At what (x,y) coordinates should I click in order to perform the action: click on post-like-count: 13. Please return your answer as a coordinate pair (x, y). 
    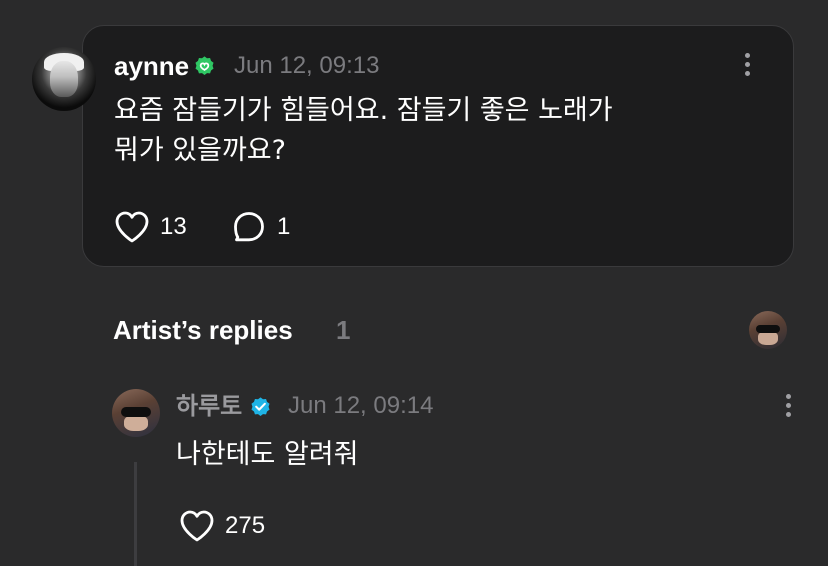
    Looking at the image, I should click on (173, 226).